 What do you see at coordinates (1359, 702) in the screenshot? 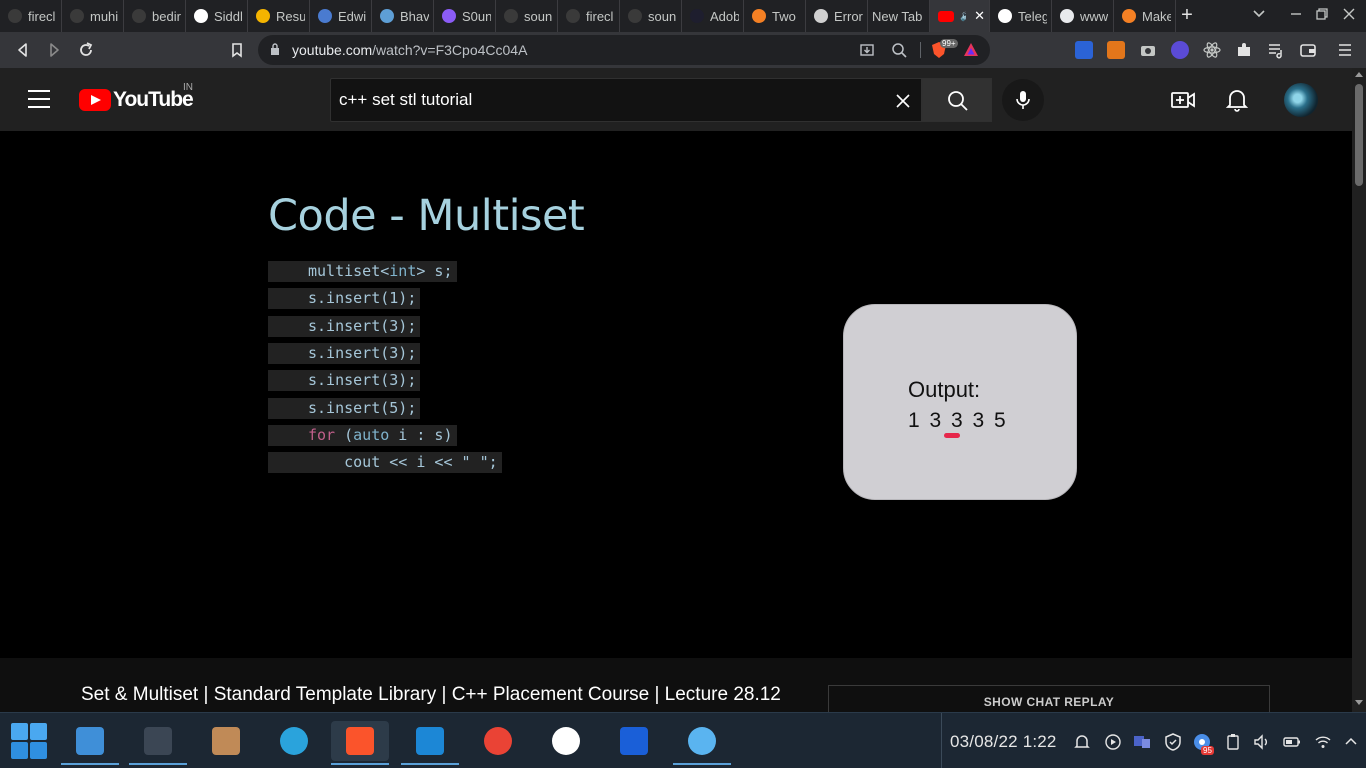
I see `scroll-down-arrow-icon` at bounding box center [1359, 702].